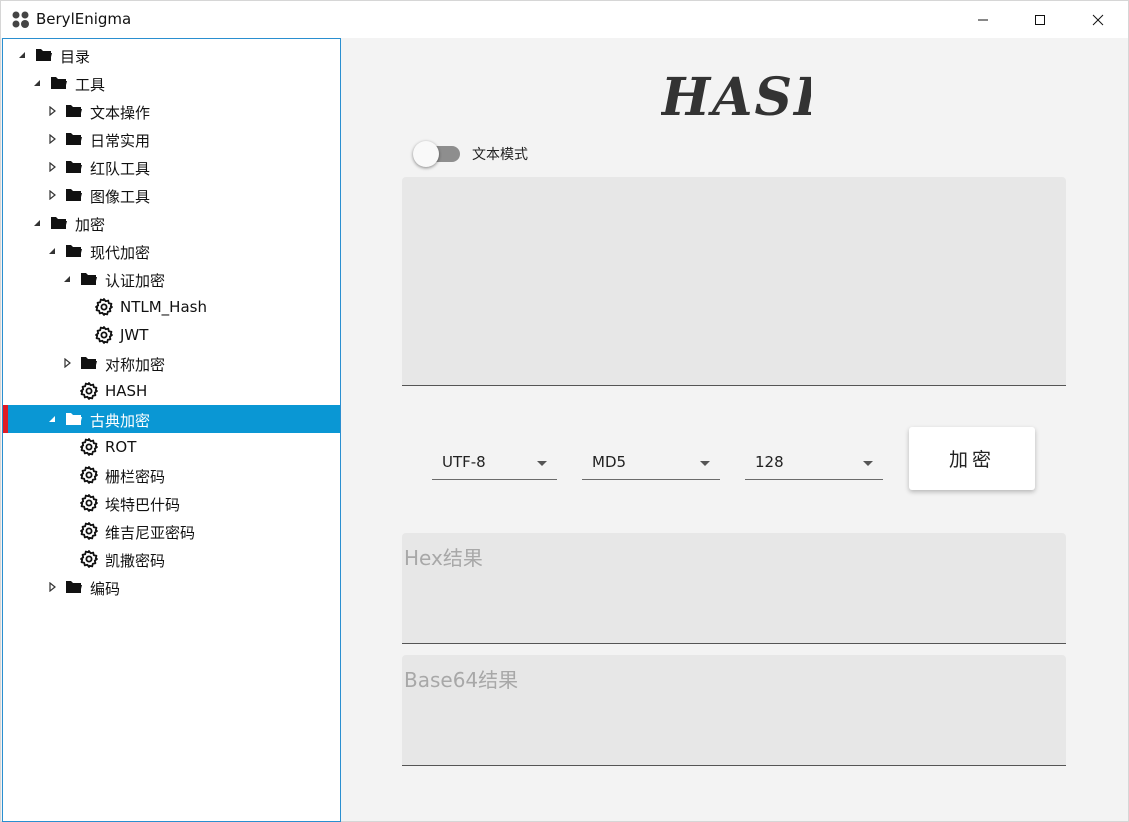  Describe the element at coordinates (171, 223) in the screenshot. I see `tree-item: 加密` at that location.